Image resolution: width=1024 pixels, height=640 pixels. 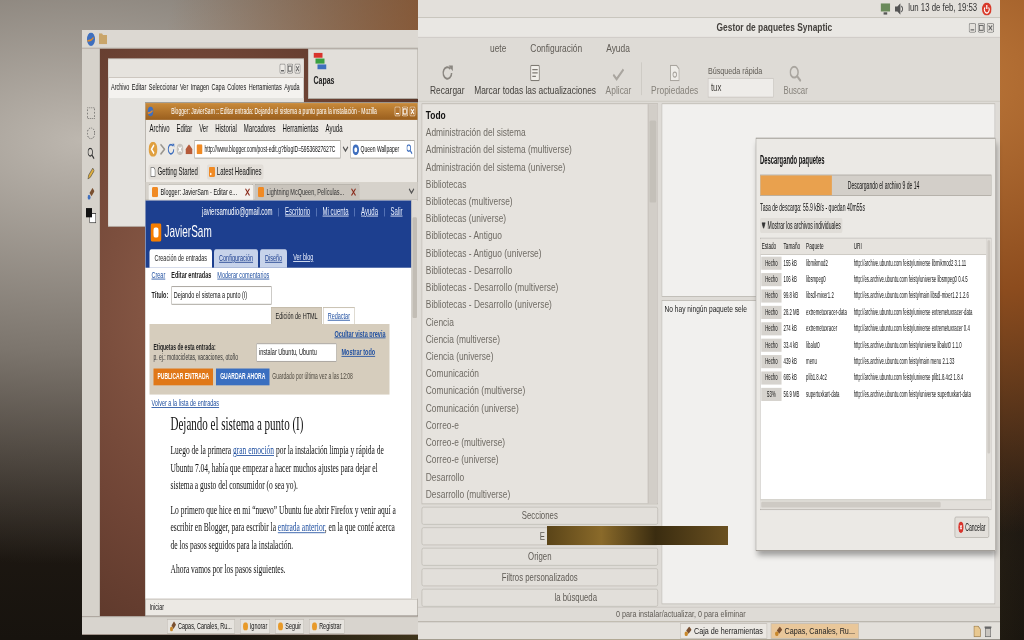 What do you see at coordinates (253, 450) in the screenshot?
I see `link: gran emoción` at bounding box center [253, 450].